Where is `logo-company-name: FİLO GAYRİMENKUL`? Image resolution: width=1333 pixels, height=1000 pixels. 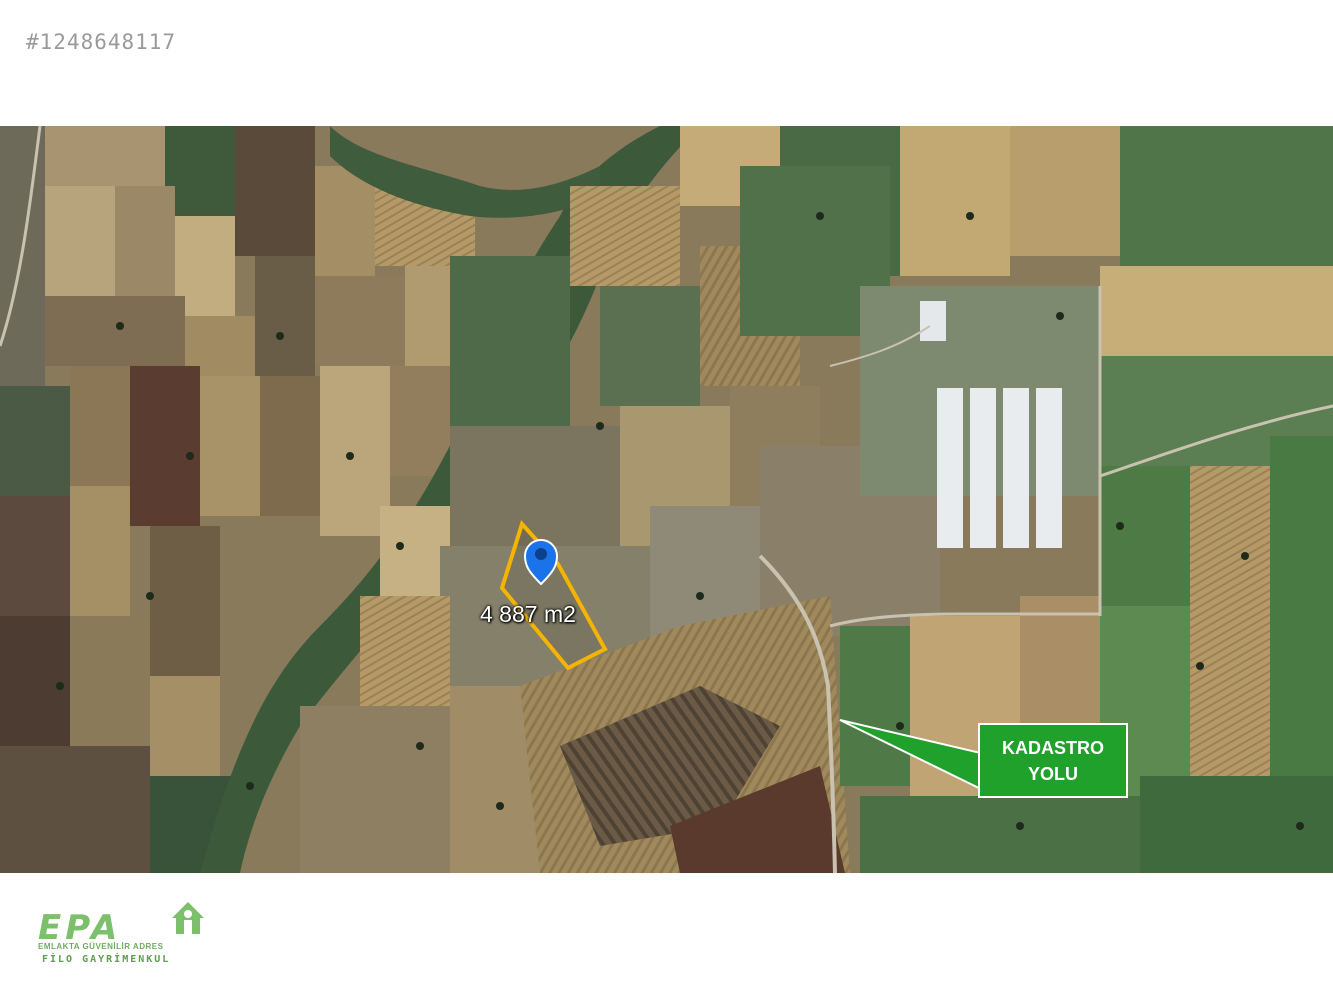
logo-company-name: FİLO GAYRİMENKUL is located at coordinates (106, 959).